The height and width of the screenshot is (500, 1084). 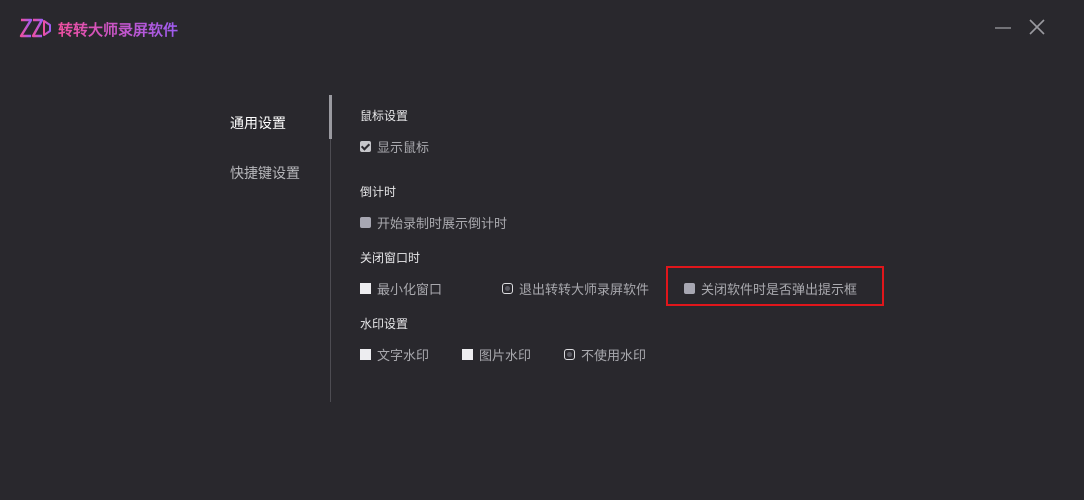 What do you see at coordinates (779, 290) in the screenshot?
I see `show-close-prompt-label: 关闭软件时是否弹出提示框` at bounding box center [779, 290].